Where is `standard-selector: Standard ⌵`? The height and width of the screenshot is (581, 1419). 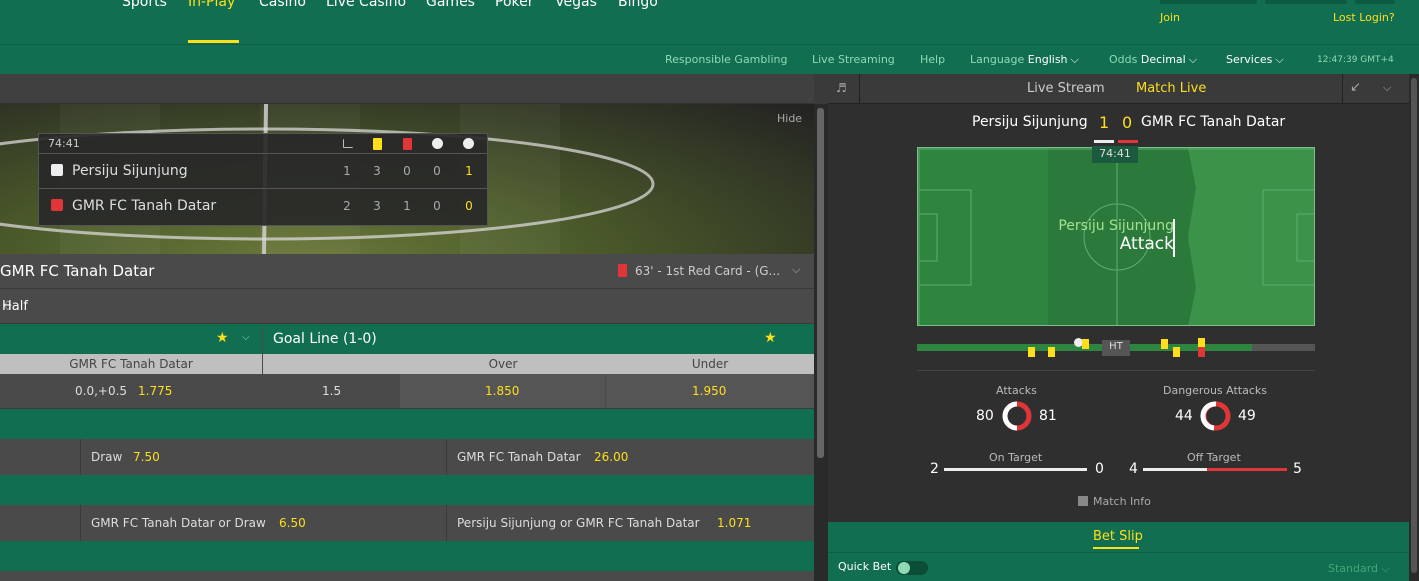
standard-selector: Standard ⌵ is located at coordinates (1359, 569).